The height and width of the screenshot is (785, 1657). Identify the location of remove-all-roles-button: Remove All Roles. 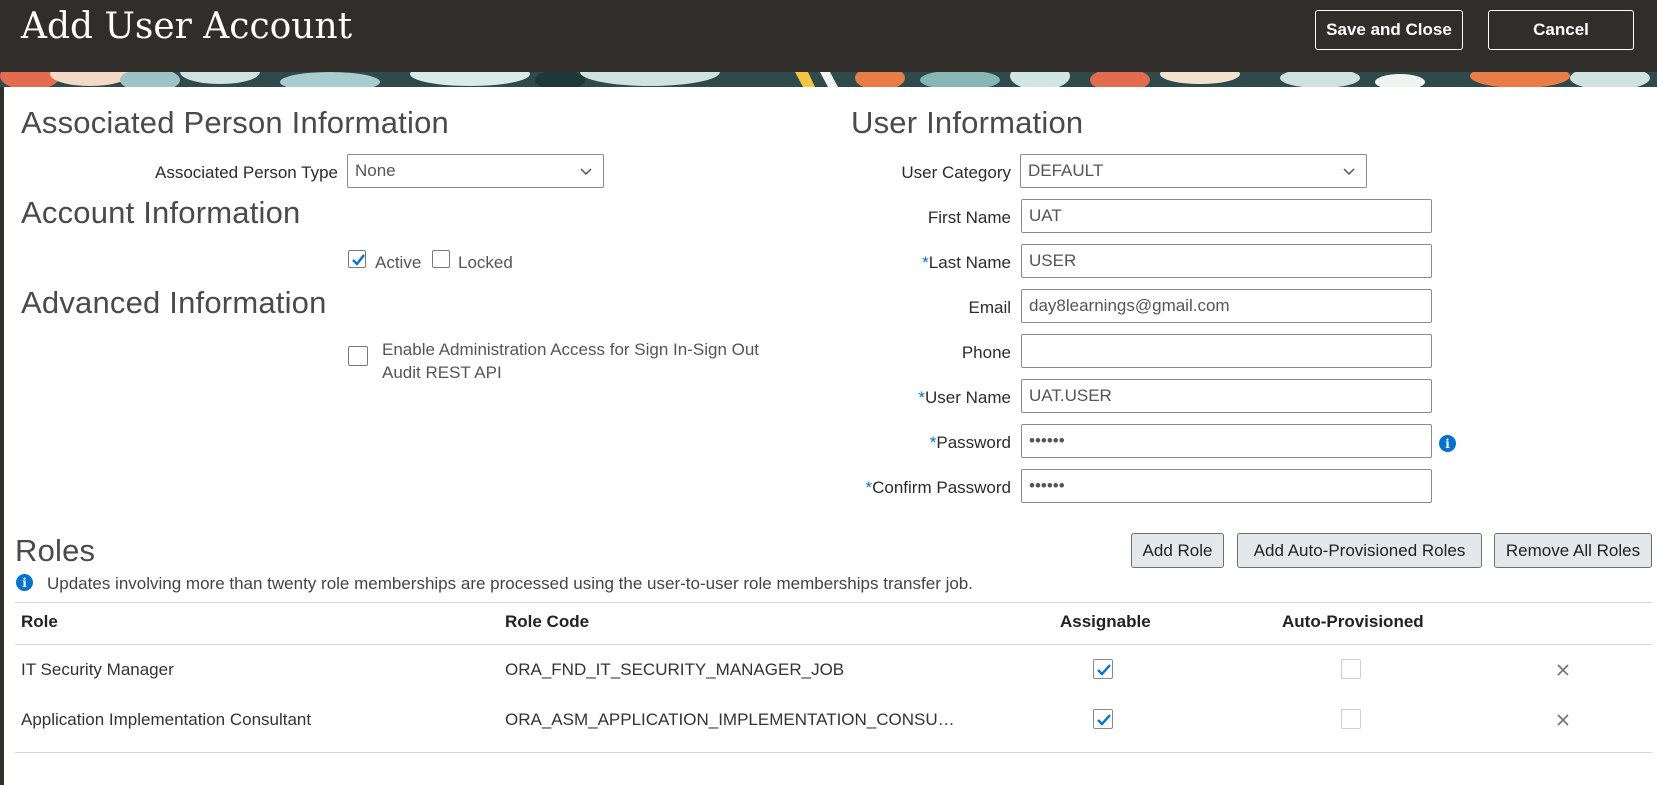
(1573, 550).